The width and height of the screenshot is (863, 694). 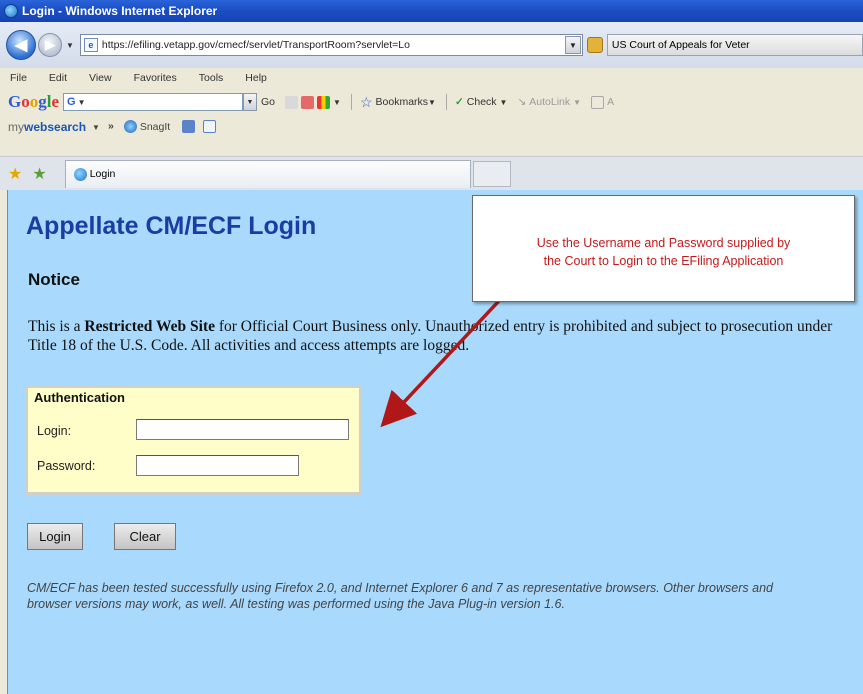 I want to click on autofill-label: A, so click(x=611, y=102).